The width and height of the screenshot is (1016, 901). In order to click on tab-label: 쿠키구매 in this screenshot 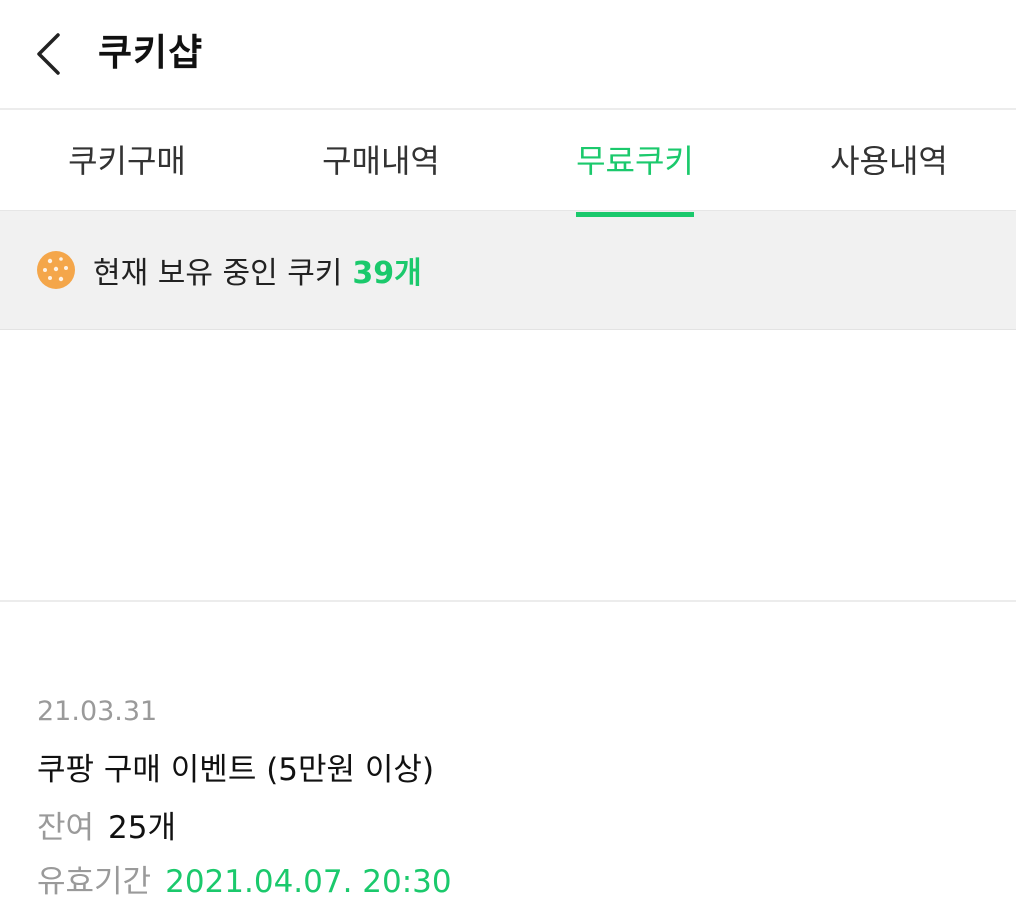, I will do `click(127, 161)`.